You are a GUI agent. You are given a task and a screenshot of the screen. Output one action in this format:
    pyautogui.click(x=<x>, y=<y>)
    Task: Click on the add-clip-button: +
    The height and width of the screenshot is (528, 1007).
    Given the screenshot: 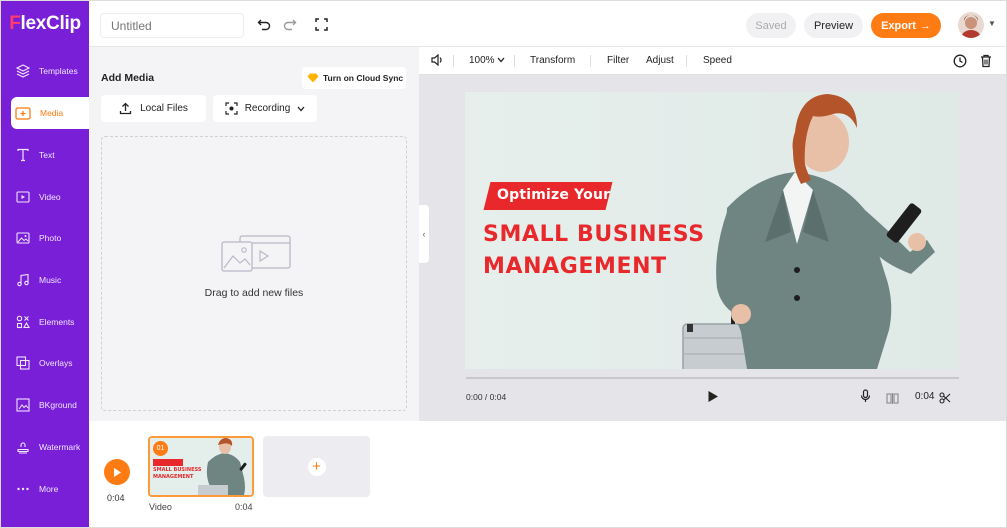 What is the action you would take?
    pyautogui.click(x=316, y=466)
    